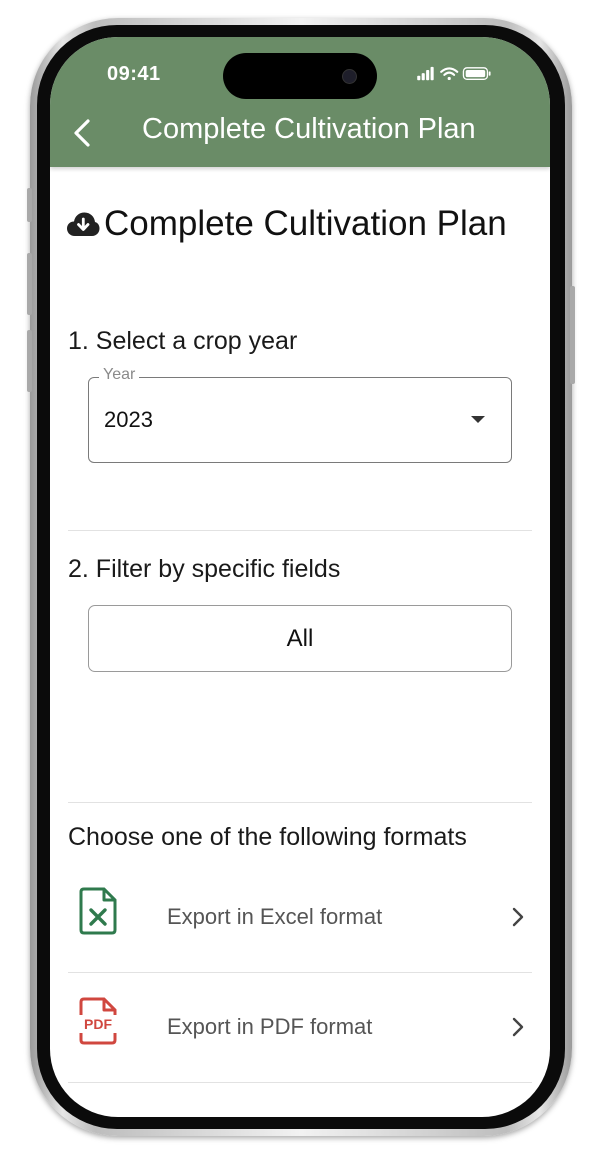 Image resolution: width=600 pixels, height=1159 pixels. Describe the element at coordinates (98, 1024) in the screenshot. I see `svg-text: PDF` at that location.